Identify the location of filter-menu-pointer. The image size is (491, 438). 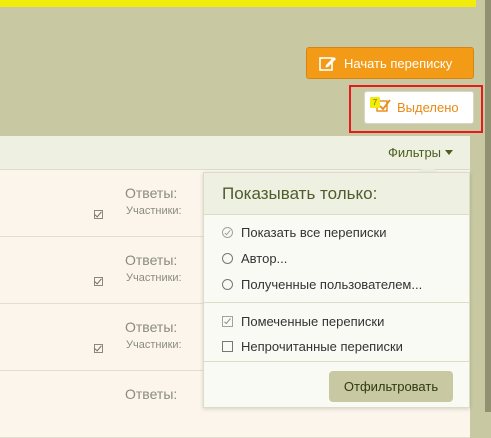
(428, 167).